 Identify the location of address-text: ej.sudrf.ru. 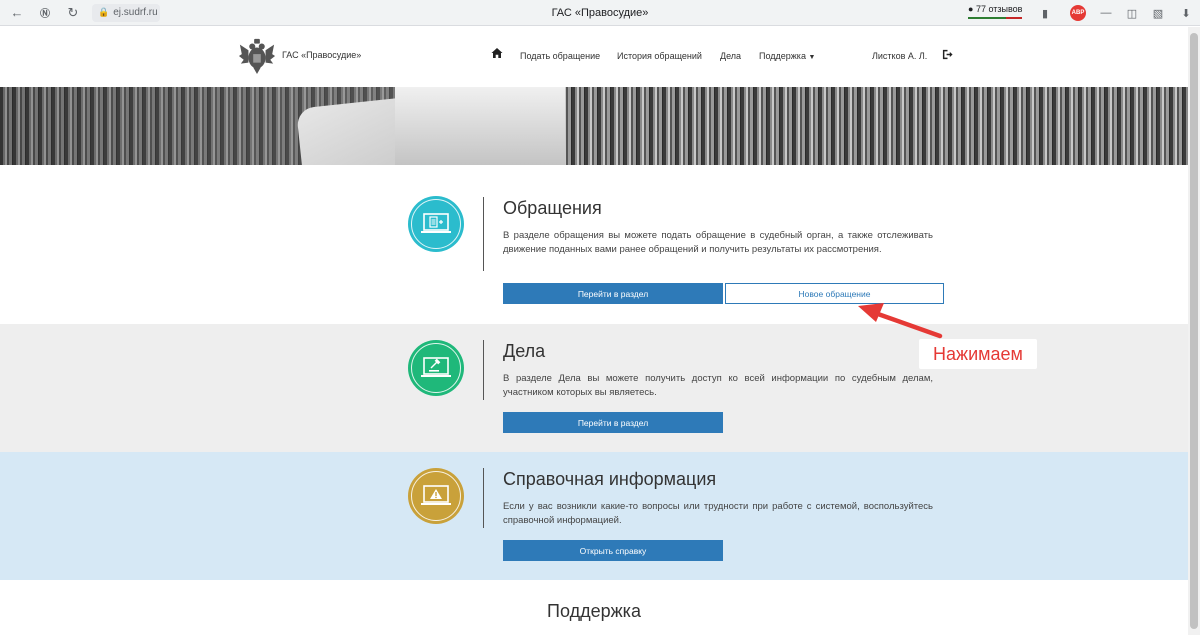
(135, 12).